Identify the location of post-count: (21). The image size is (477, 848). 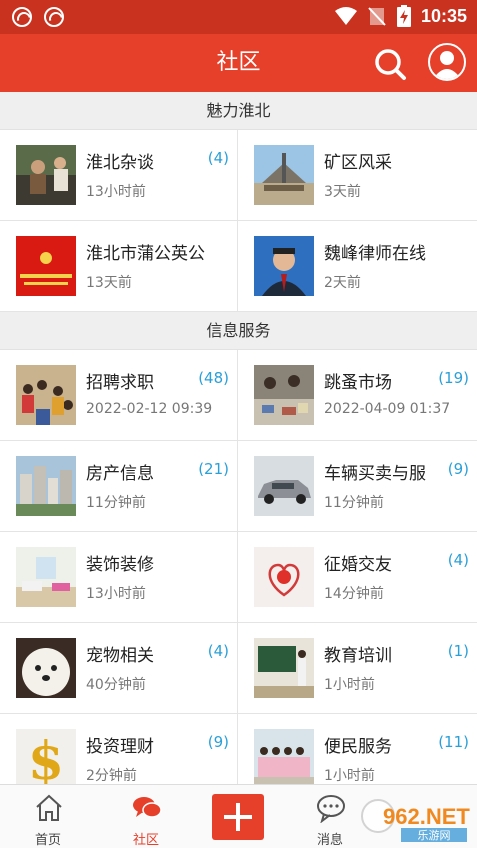
(213, 469).